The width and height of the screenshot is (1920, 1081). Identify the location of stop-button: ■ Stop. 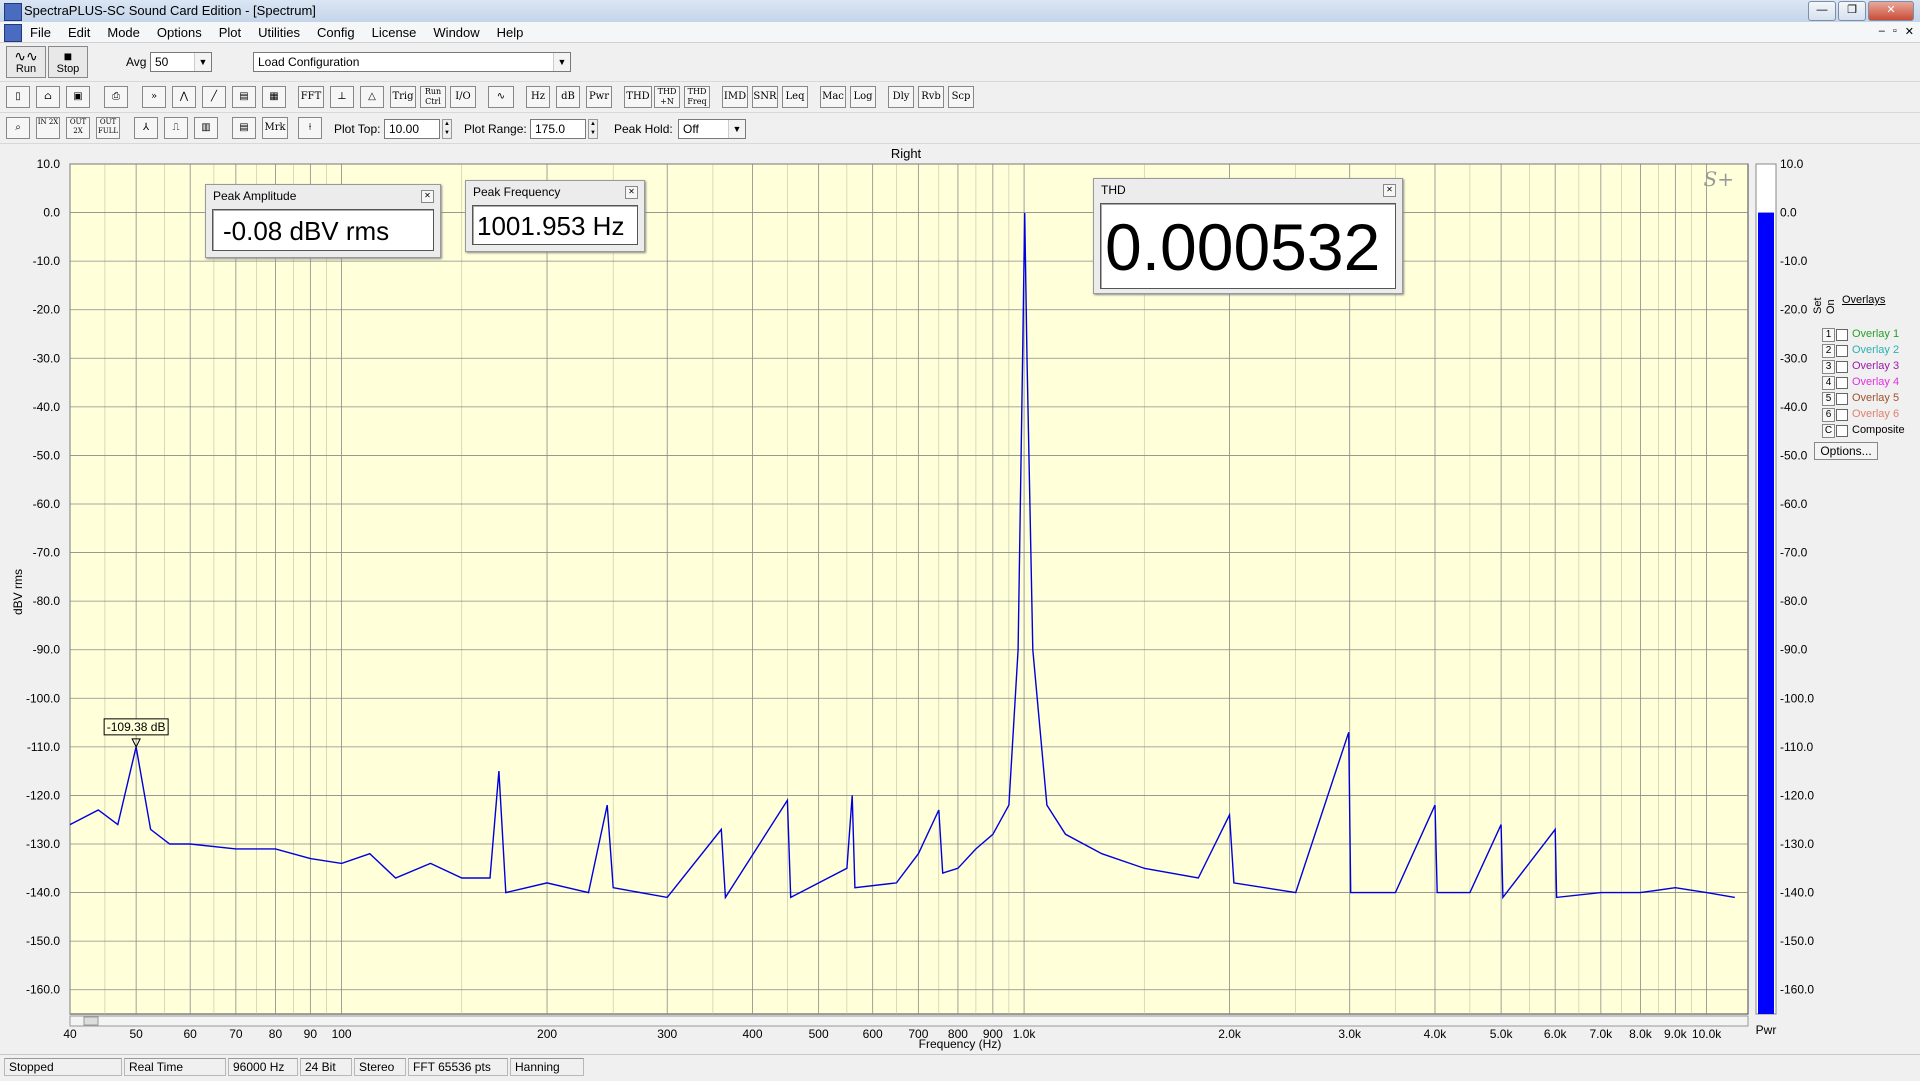
(68, 62).